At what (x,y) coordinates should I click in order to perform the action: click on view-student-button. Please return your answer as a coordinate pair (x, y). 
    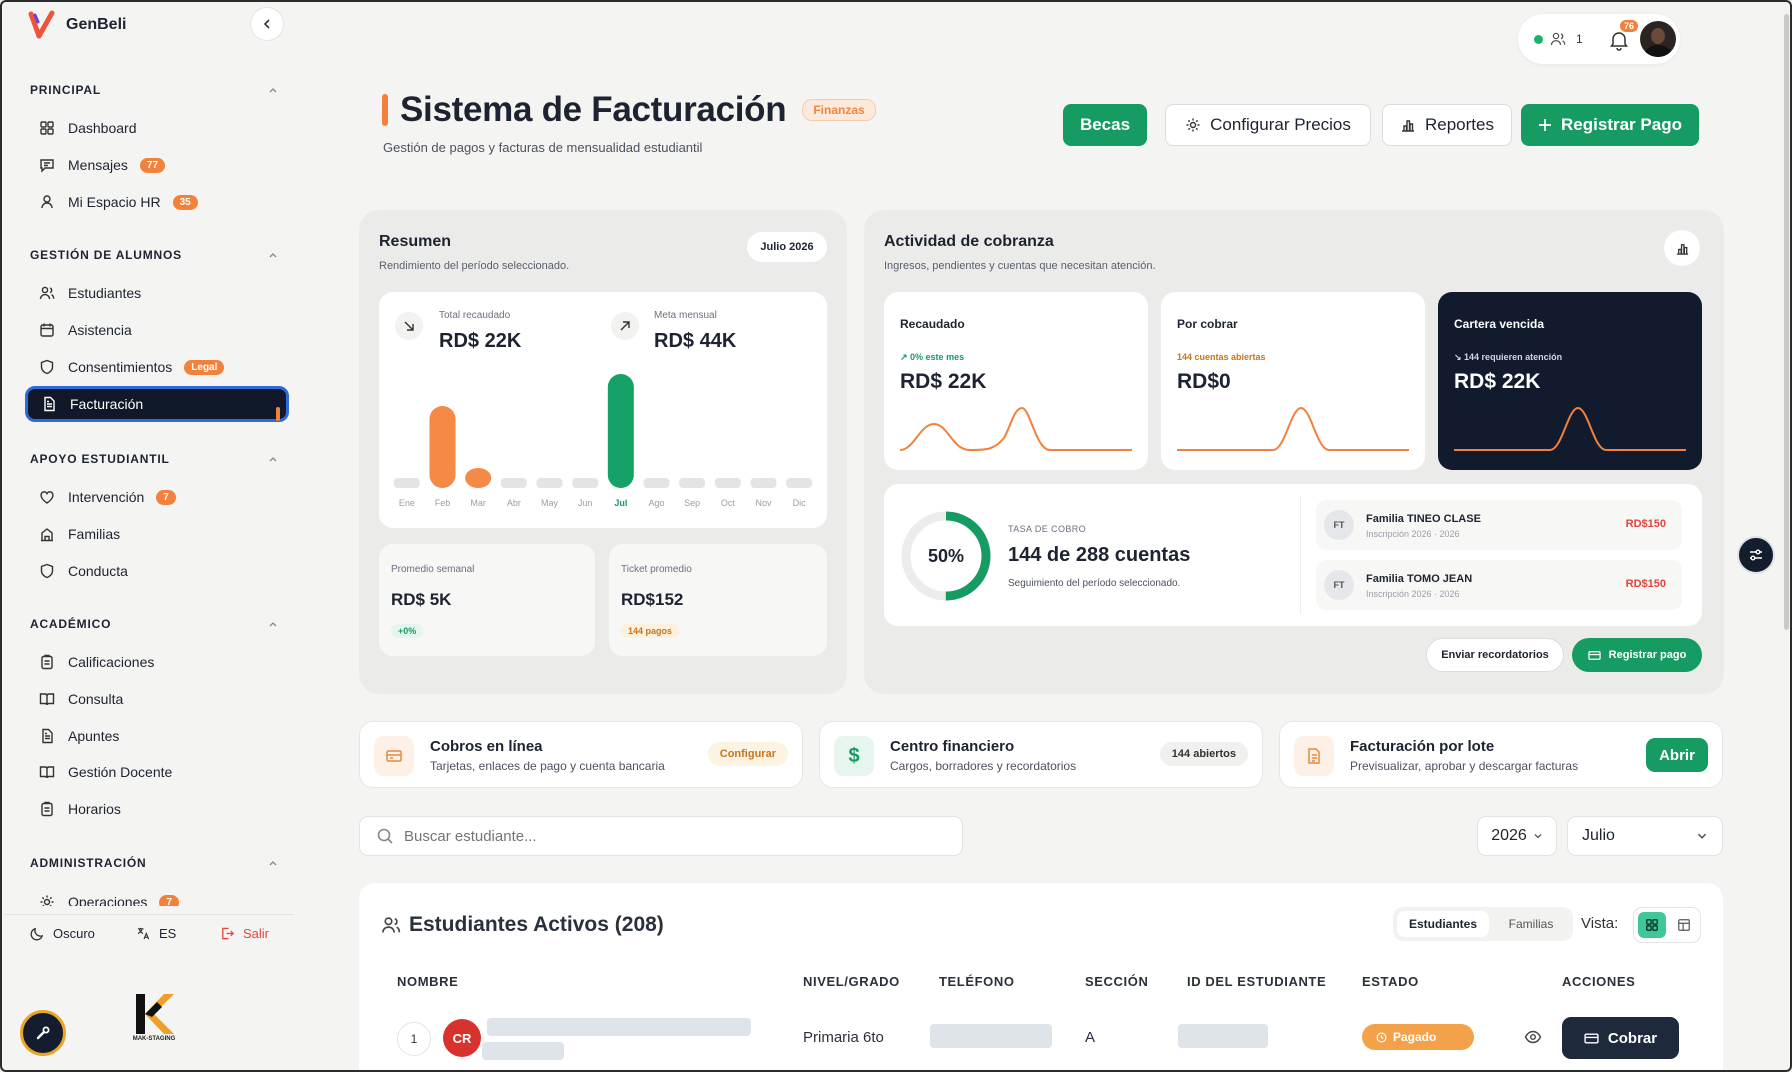
    Looking at the image, I should click on (1533, 1037).